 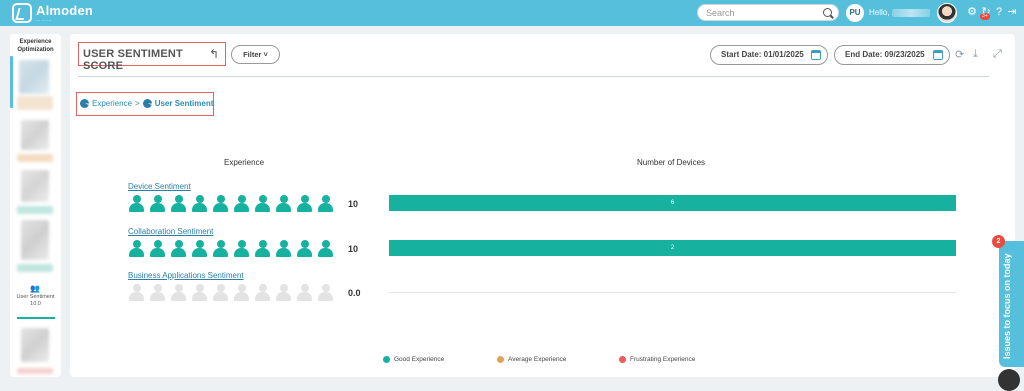 What do you see at coordinates (354, 293) in the screenshot?
I see `business-apps-sentiment-score: 0.0` at bounding box center [354, 293].